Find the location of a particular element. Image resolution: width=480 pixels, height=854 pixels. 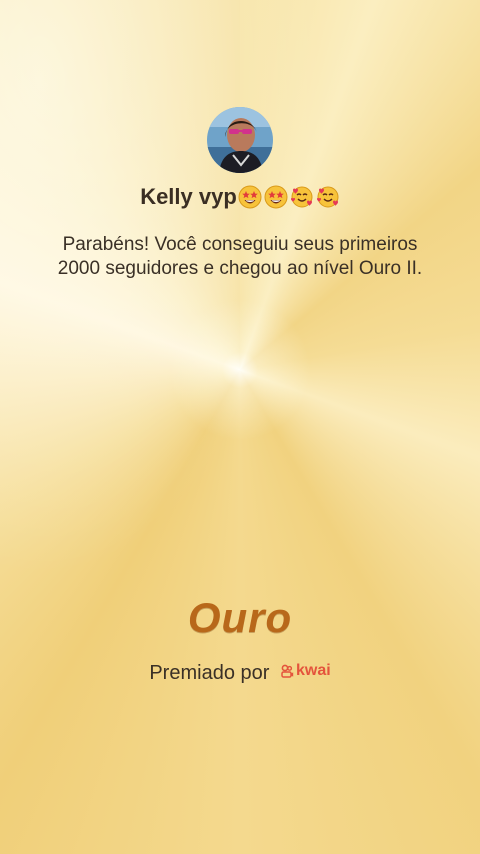

awarded-by-row: Premiado por kwai is located at coordinates (240, 673).